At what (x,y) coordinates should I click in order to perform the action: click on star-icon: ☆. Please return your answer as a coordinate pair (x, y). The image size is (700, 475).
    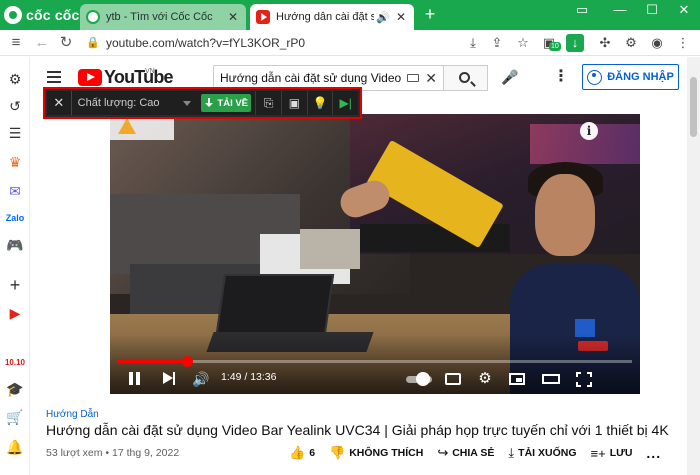
    Looking at the image, I should click on (523, 43).